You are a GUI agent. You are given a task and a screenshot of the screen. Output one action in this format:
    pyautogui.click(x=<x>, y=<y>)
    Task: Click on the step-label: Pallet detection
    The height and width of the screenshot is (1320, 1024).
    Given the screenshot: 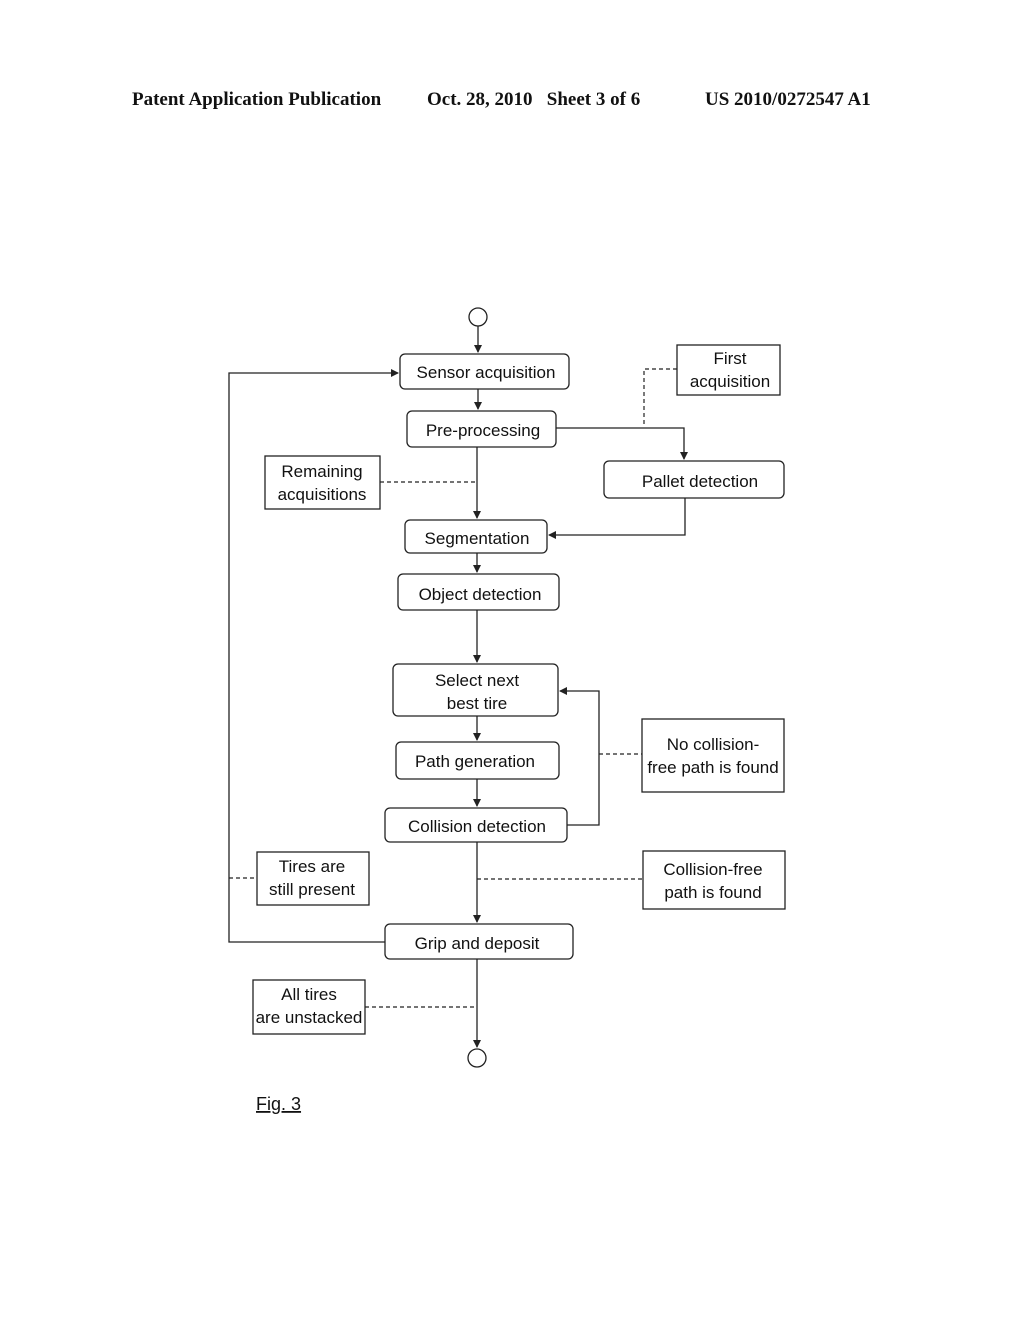 What is the action you would take?
    pyautogui.click(x=700, y=481)
    